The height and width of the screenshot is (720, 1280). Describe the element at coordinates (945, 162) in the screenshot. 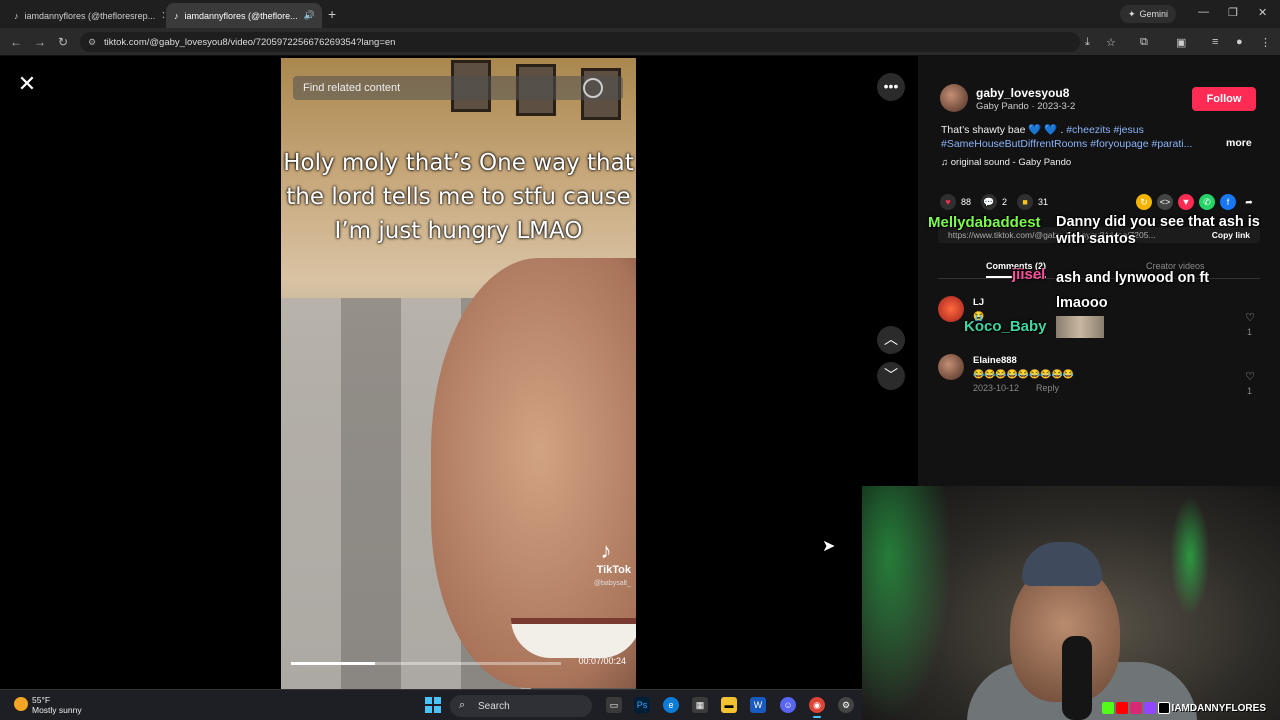

I see `music-note-icon: ♫` at that location.